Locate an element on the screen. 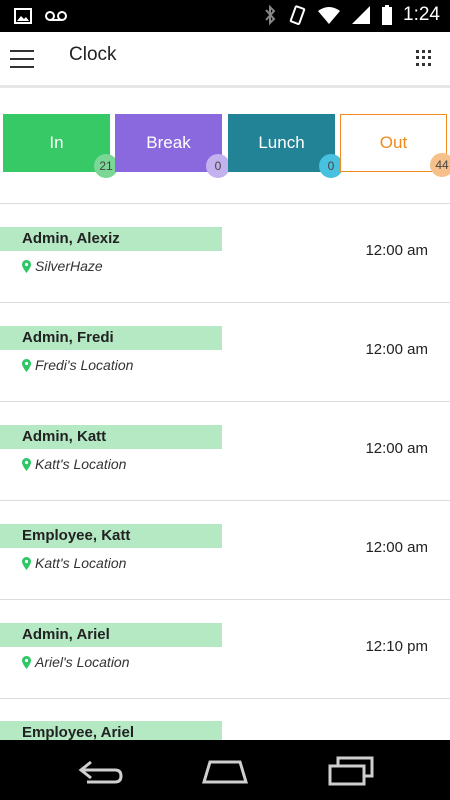 This screenshot has height=800, width=450. employee-name: Admin, Katt is located at coordinates (111, 437).